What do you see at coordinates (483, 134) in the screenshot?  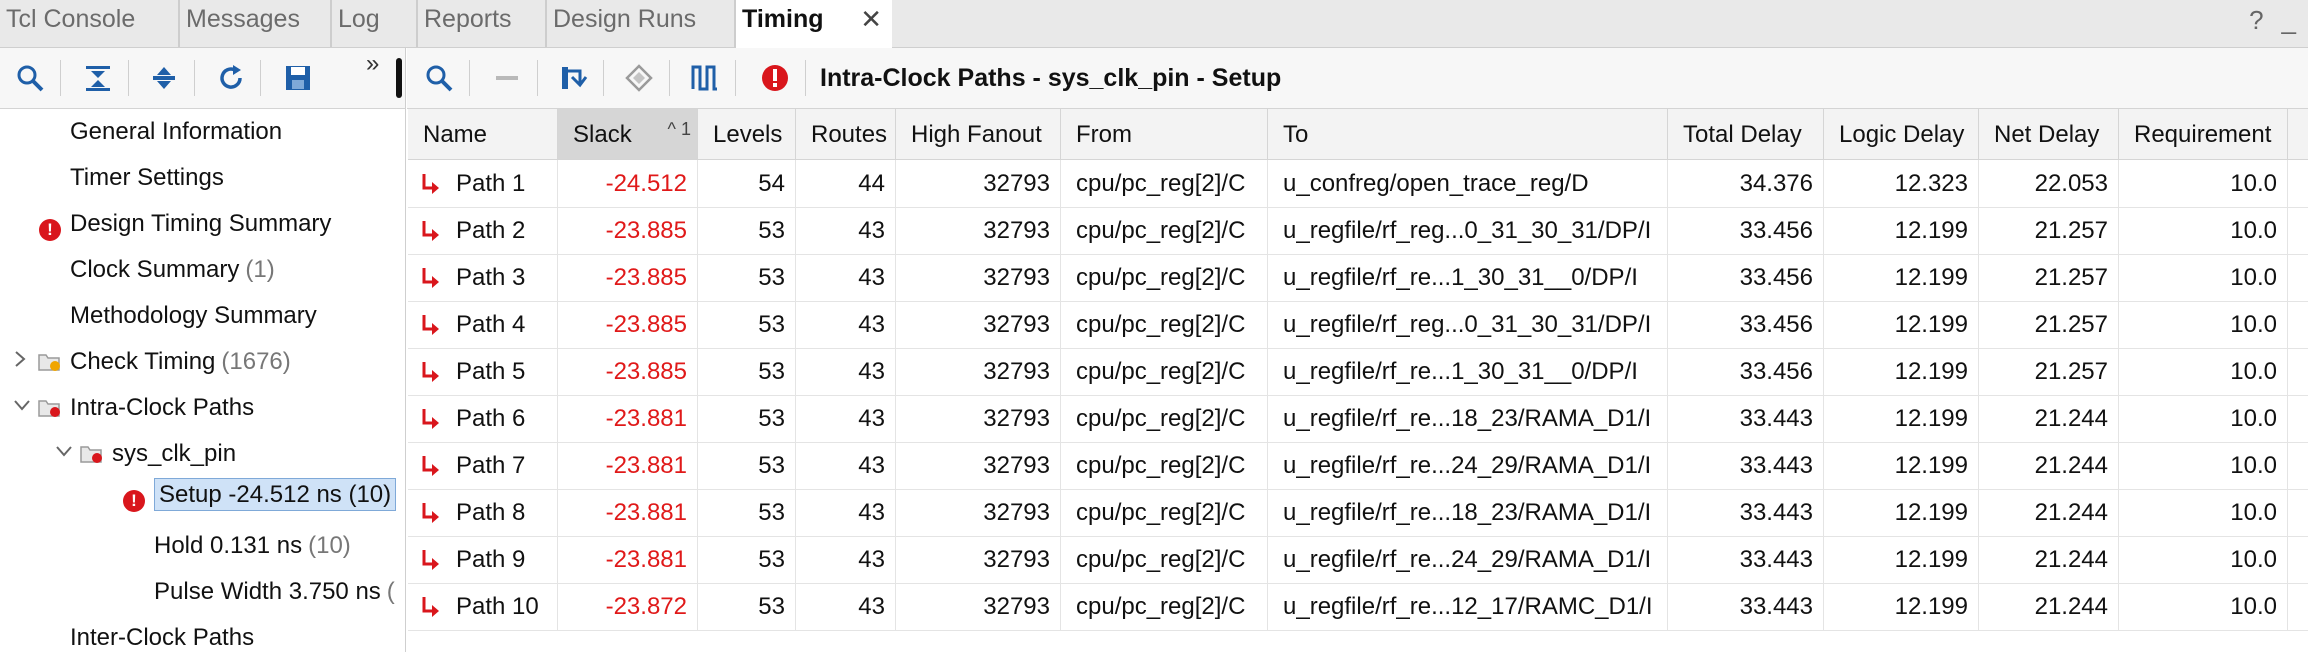 I see `column-header-name: Name` at bounding box center [483, 134].